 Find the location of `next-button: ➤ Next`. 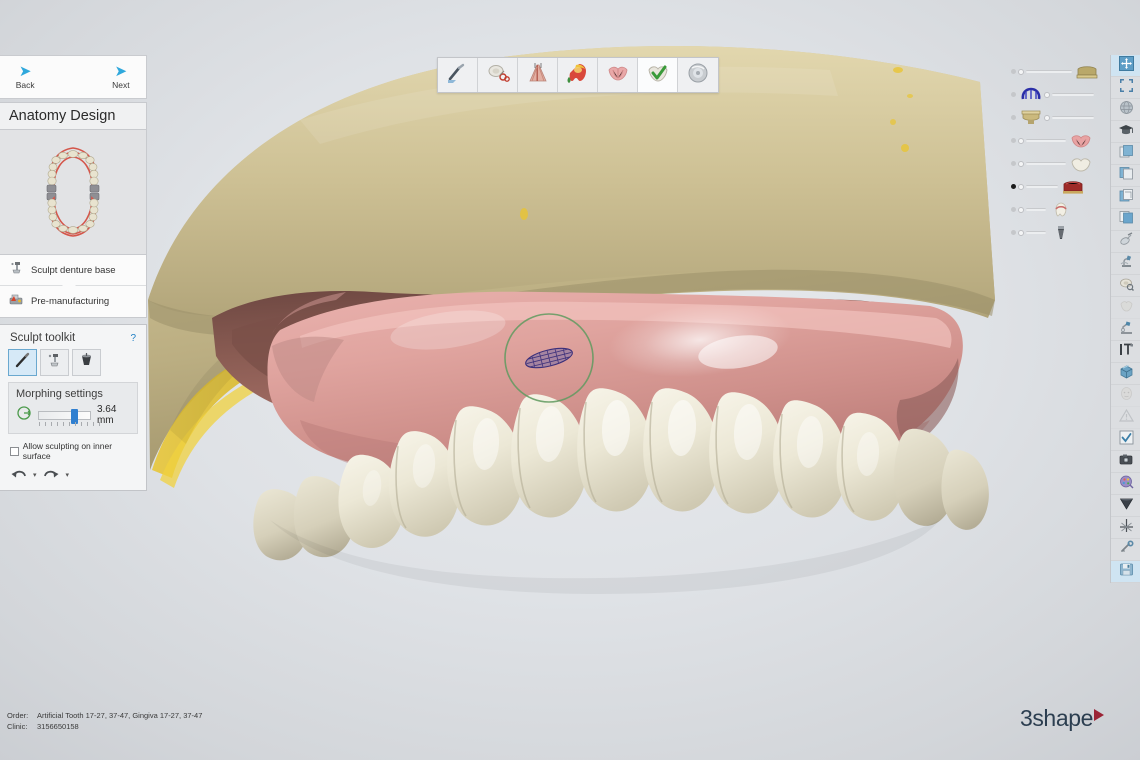

next-button: ➤ Next is located at coordinates (121, 77).